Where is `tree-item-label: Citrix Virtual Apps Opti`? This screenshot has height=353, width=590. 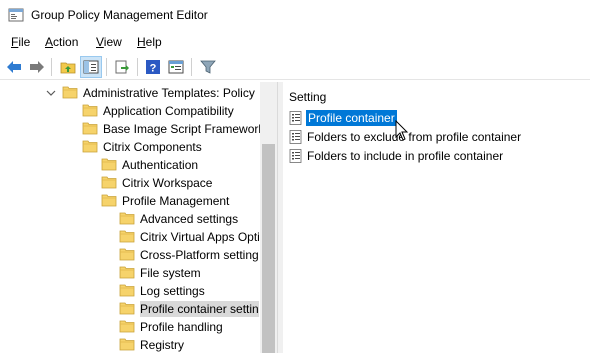 tree-item-label: Citrix Virtual Apps Opti is located at coordinates (200, 237).